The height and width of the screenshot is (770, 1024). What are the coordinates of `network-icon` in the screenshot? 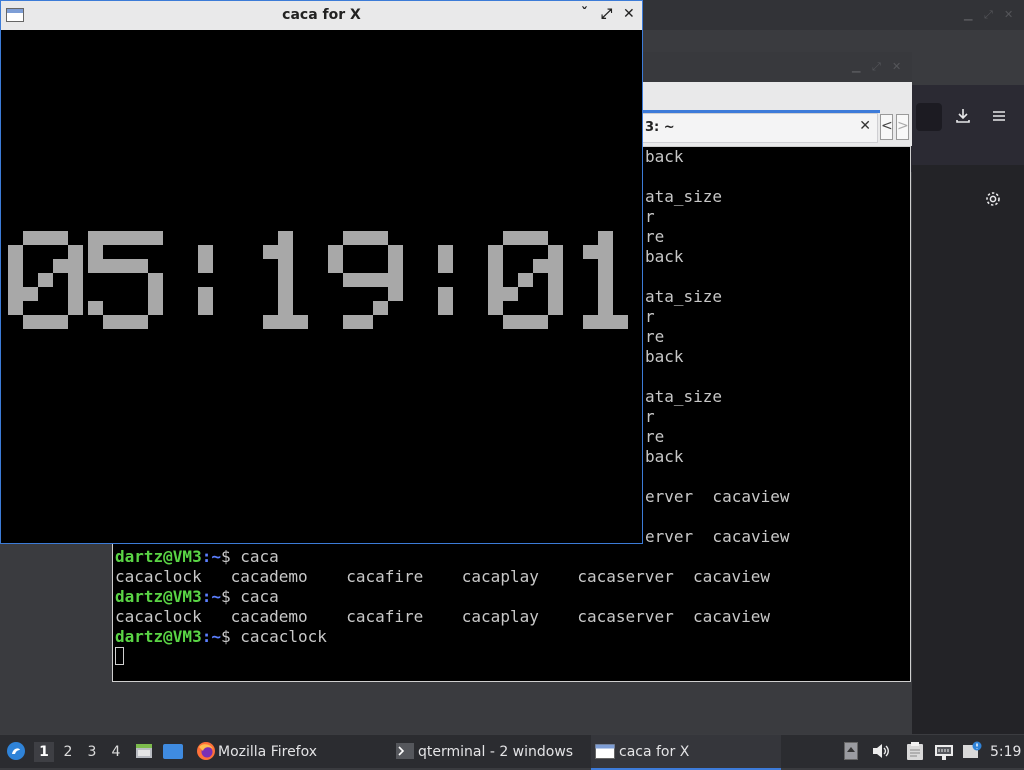 It's located at (944, 754).